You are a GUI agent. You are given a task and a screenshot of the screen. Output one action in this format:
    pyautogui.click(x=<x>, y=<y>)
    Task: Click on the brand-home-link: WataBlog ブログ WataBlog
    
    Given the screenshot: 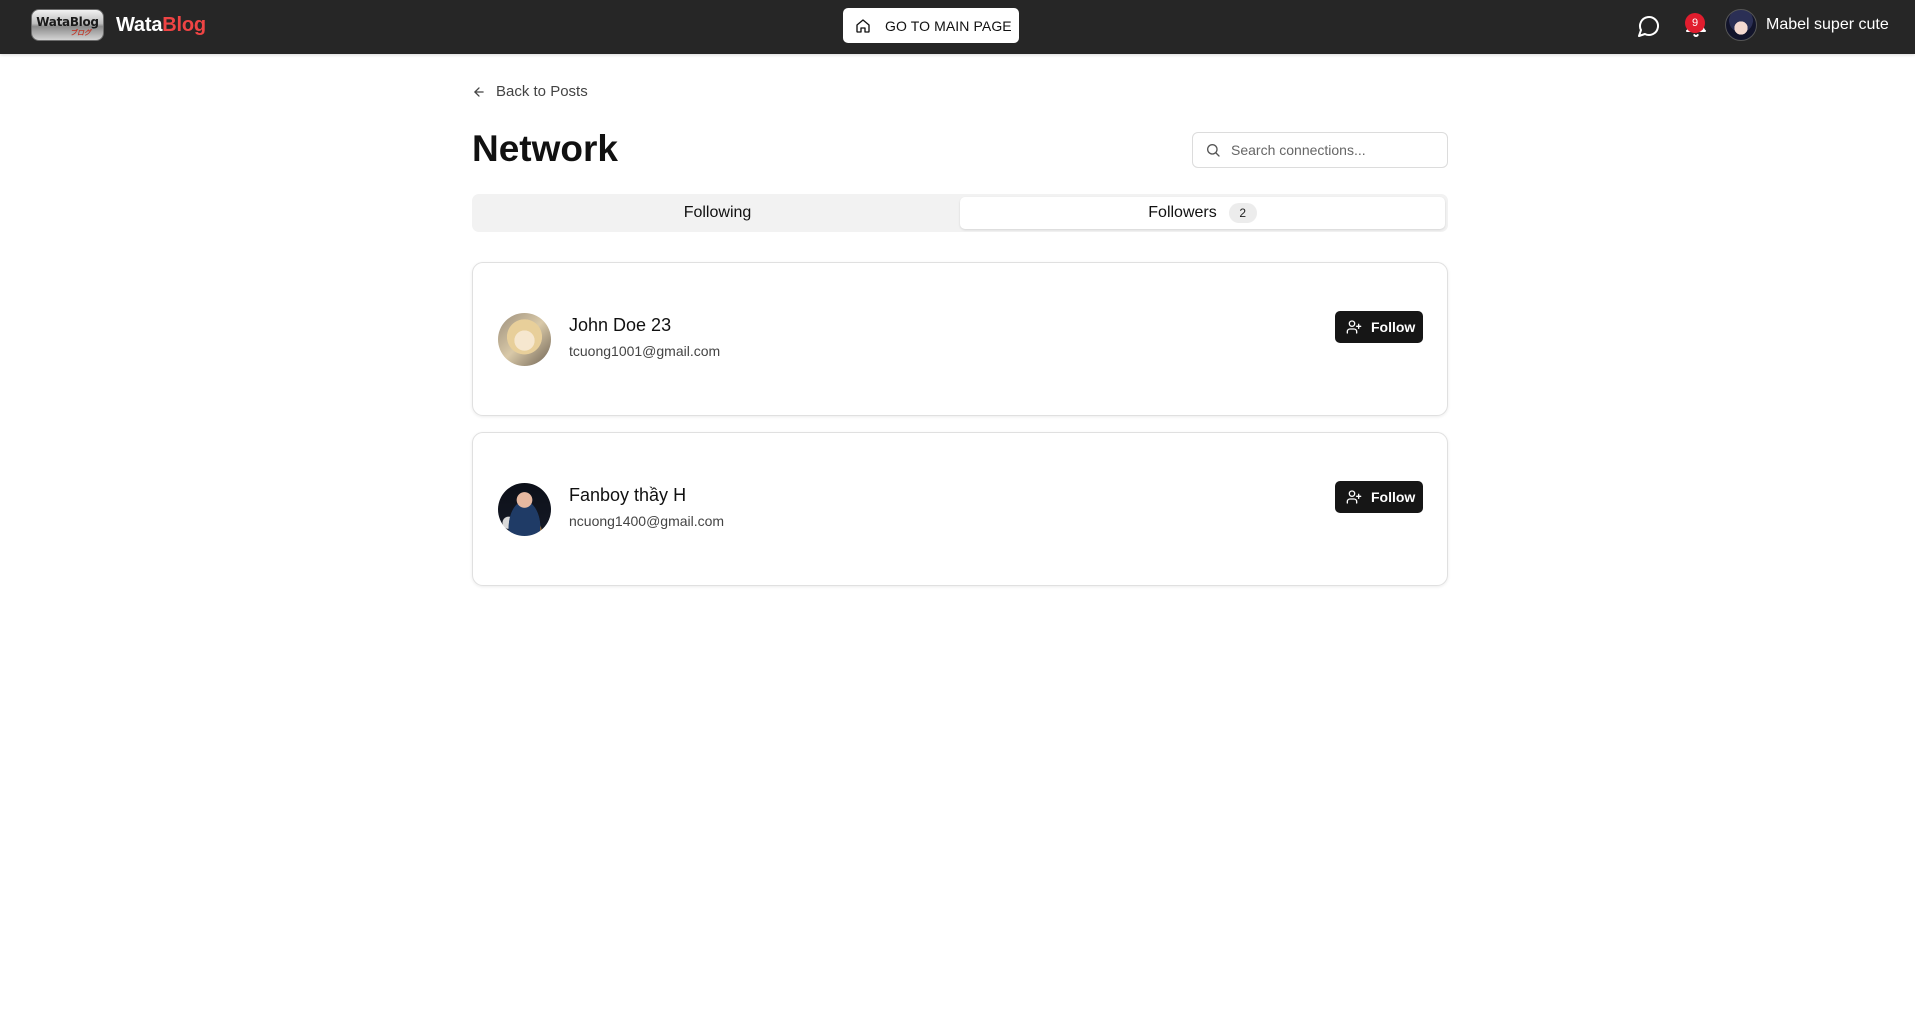 What is the action you would take?
    pyautogui.click(x=118, y=25)
    